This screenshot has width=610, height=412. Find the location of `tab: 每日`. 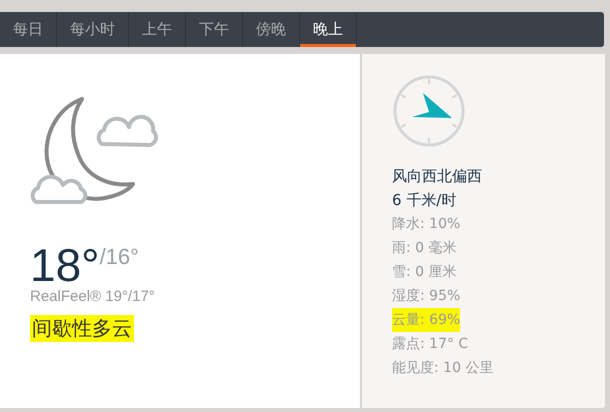

tab: 每日 is located at coordinates (28, 29).